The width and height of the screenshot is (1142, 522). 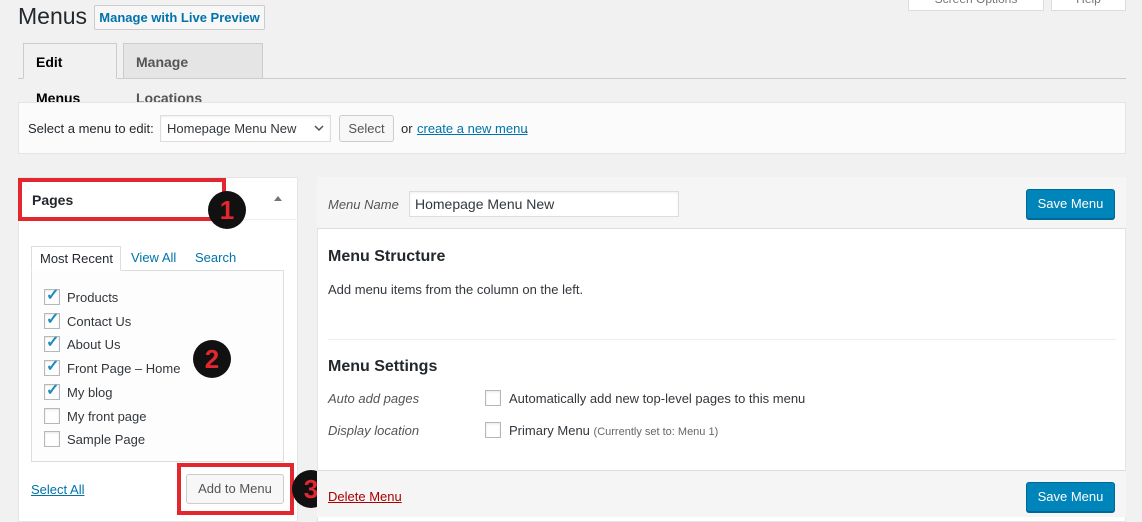 I want to click on tab-most-recent: Most Recent, so click(x=76, y=258).